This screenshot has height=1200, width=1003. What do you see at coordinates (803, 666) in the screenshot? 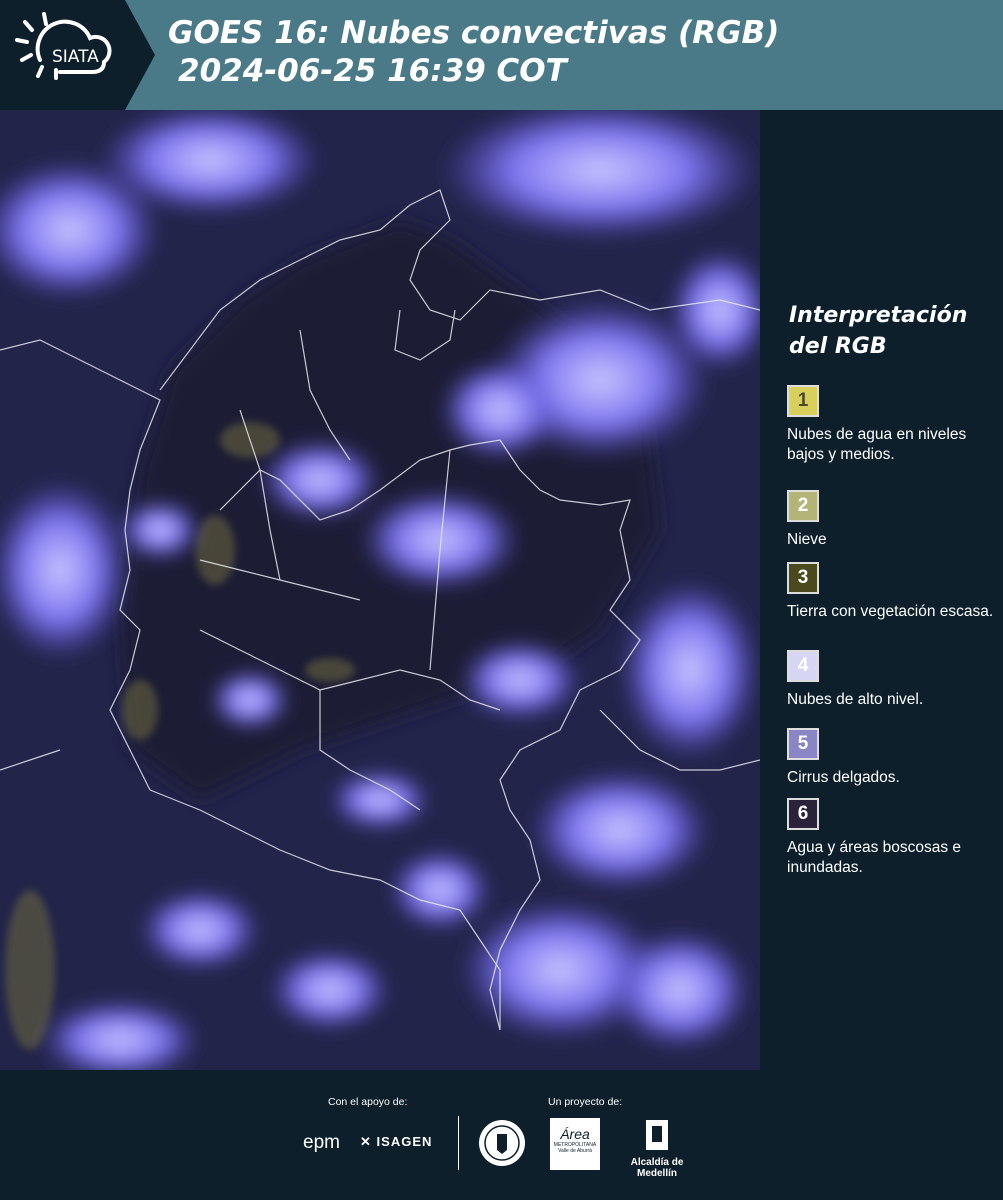
I see `legend-swatch: 4` at bounding box center [803, 666].